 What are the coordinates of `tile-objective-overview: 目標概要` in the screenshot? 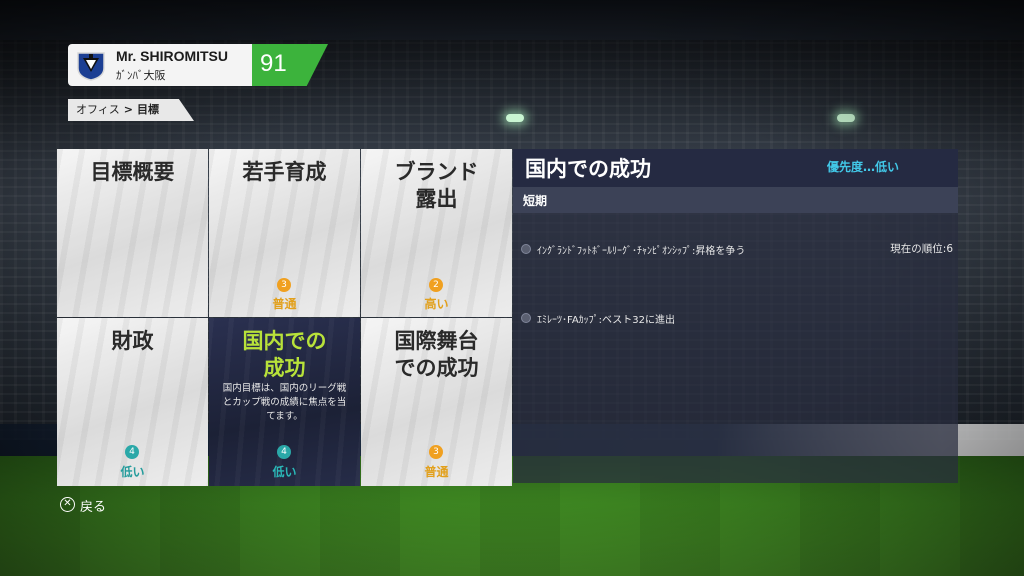 It's located at (132, 233).